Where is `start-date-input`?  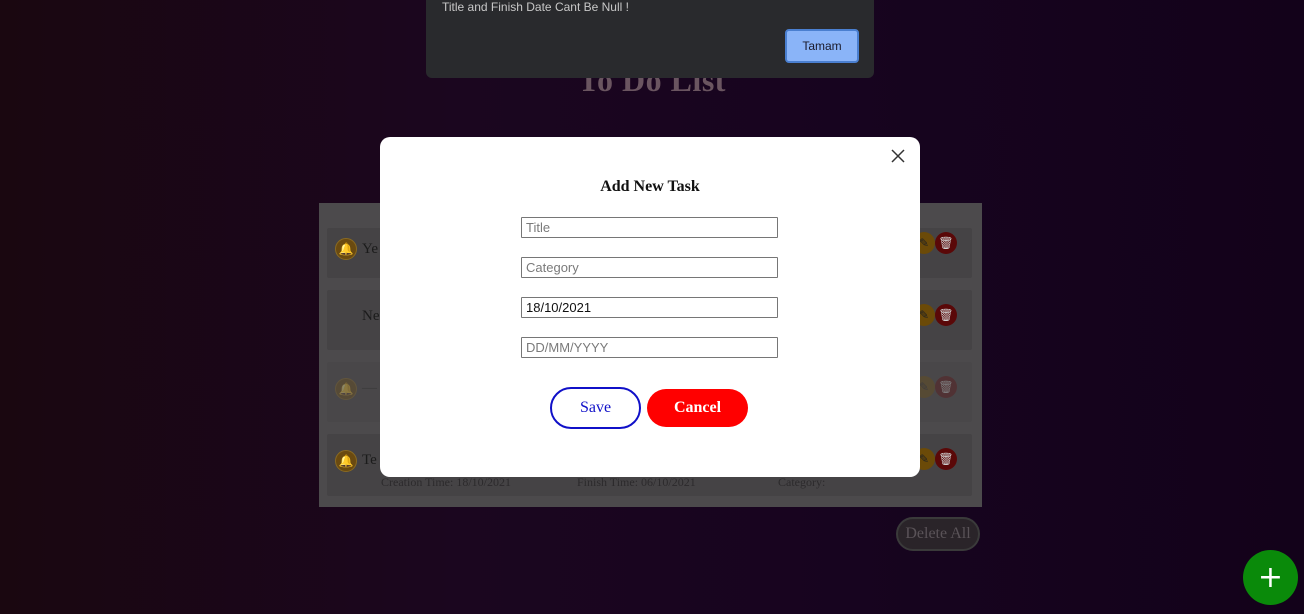
start-date-input is located at coordinates (649, 307).